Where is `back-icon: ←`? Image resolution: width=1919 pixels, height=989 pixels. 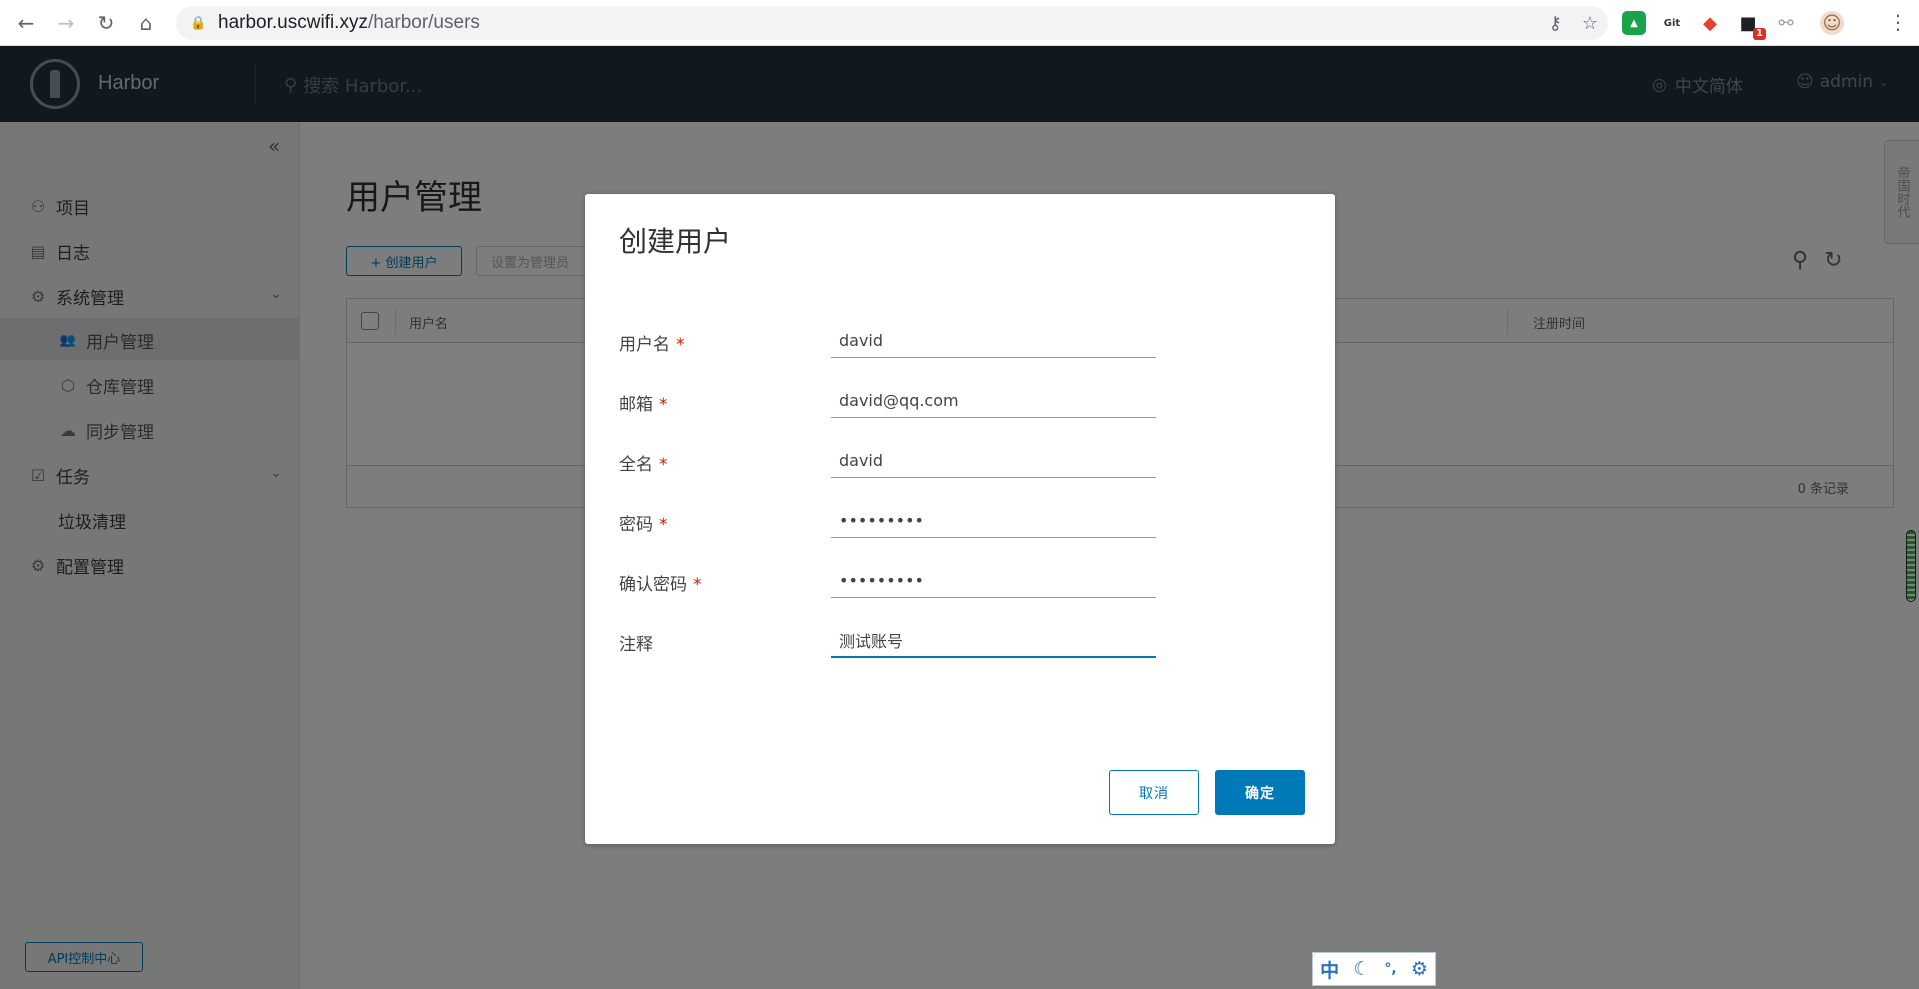
back-icon: ← is located at coordinates (26, 23).